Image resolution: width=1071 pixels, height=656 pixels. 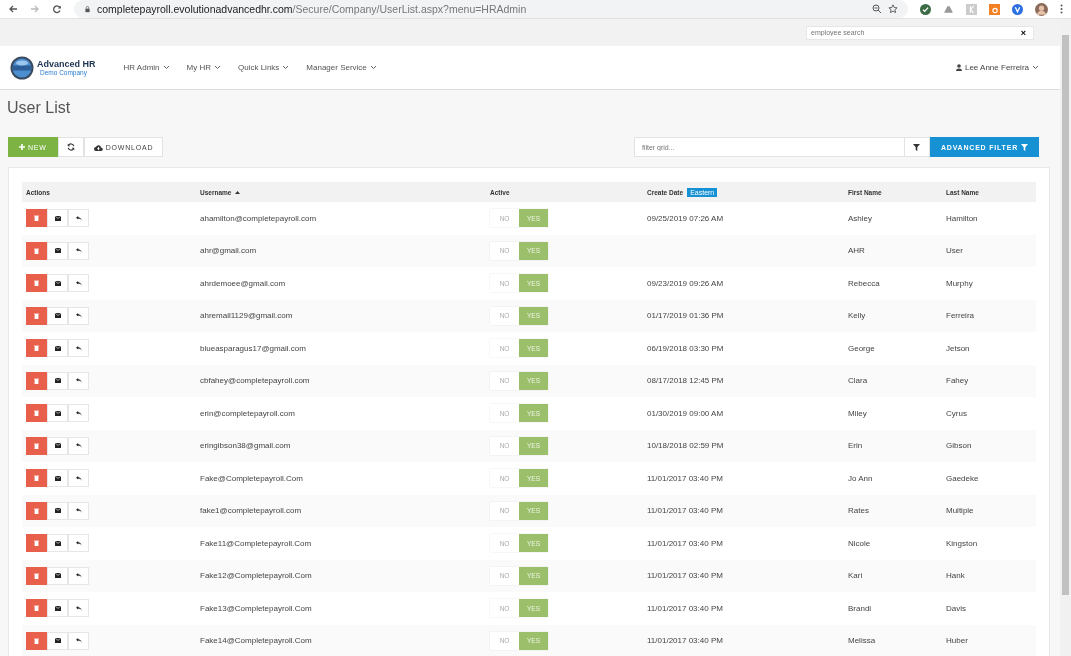 What do you see at coordinates (685, 381) in the screenshot?
I see `date-cell: 08/17/2018 12:45 PM` at bounding box center [685, 381].